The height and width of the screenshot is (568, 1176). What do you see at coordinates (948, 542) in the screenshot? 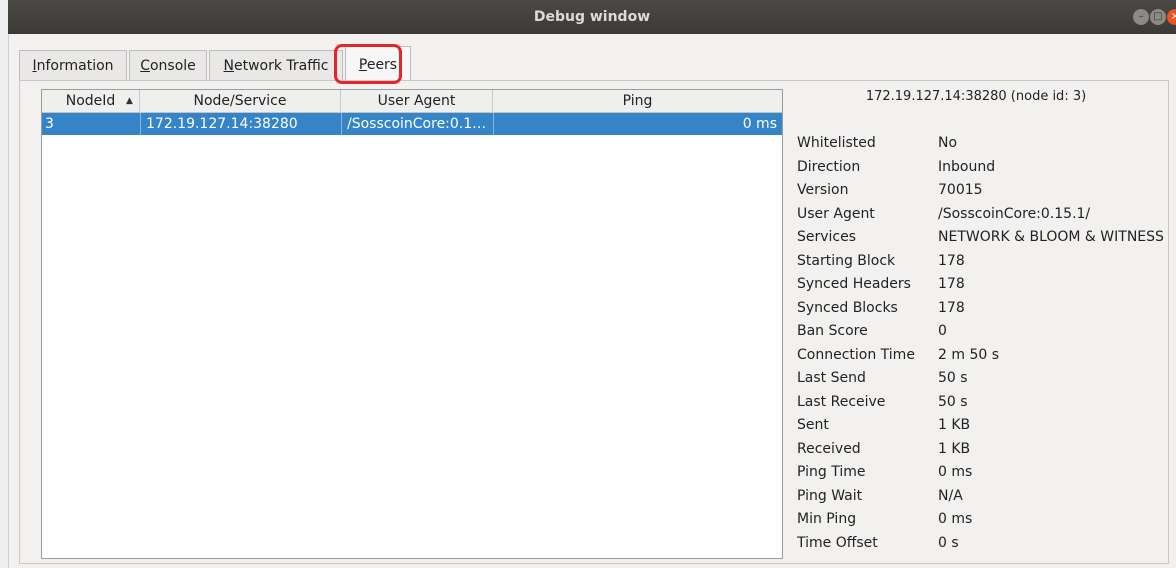
I see `detail-value: 0 s` at bounding box center [948, 542].